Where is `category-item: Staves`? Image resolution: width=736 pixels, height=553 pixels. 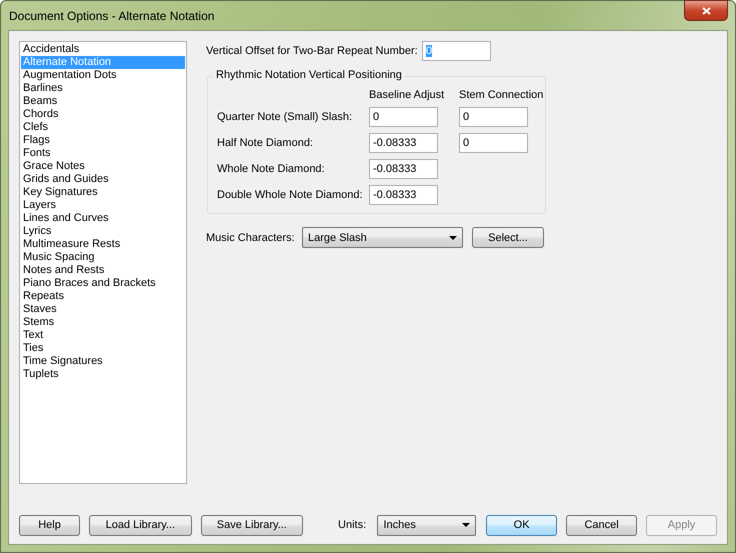
category-item: Staves is located at coordinates (103, 309).